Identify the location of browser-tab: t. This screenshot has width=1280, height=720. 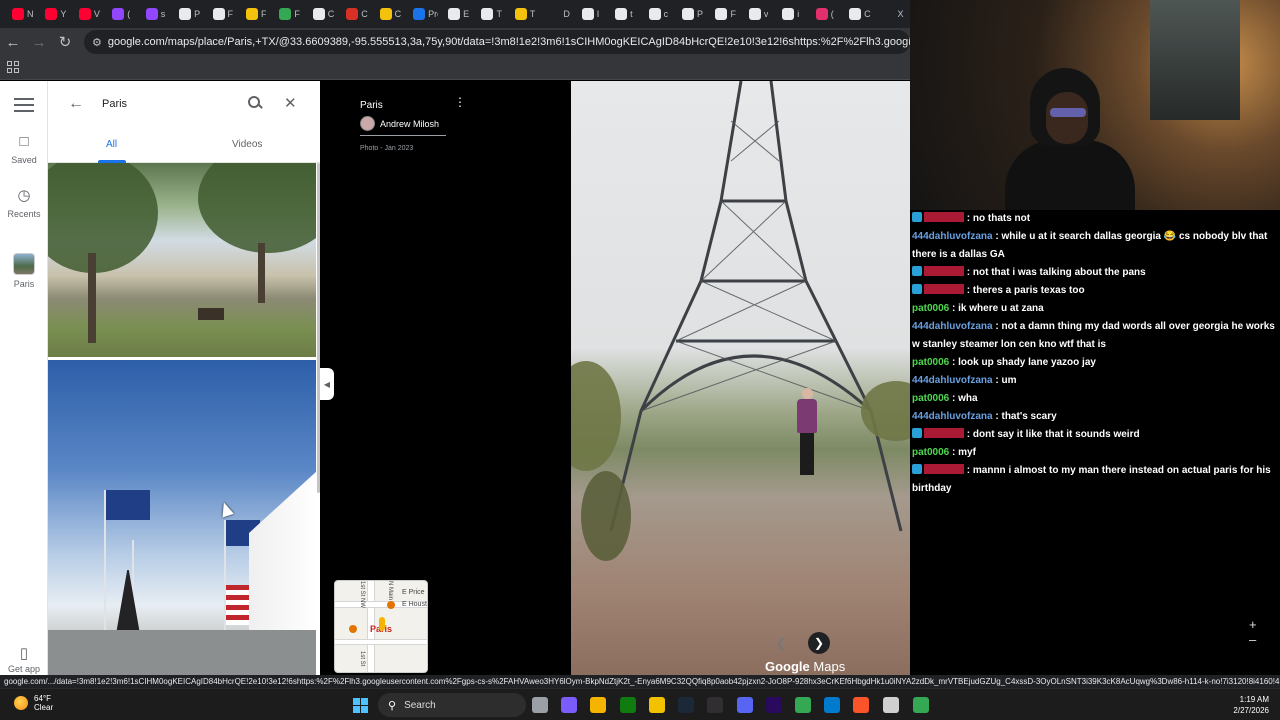
(626, 14).